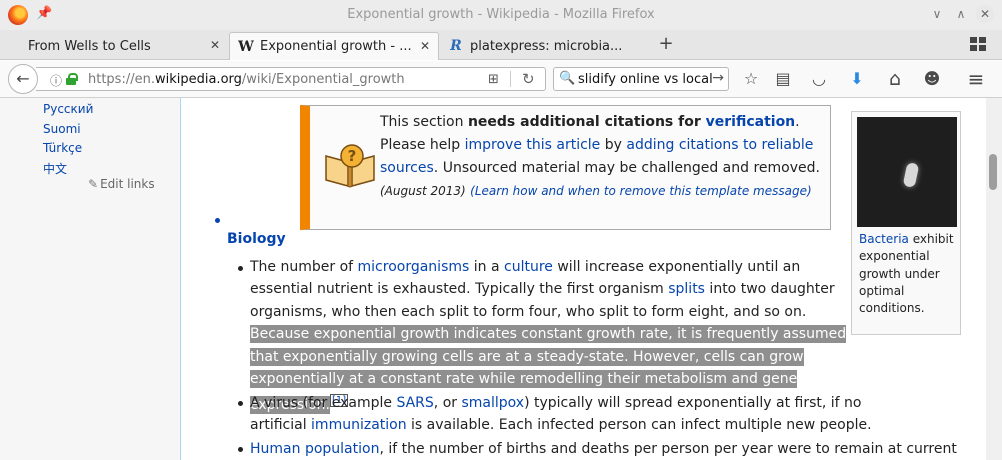 This screenshot has width=1002, height=460. Describe the element at coordinates (72, 79) in the screenshot. I see `lock-icon` at that location.